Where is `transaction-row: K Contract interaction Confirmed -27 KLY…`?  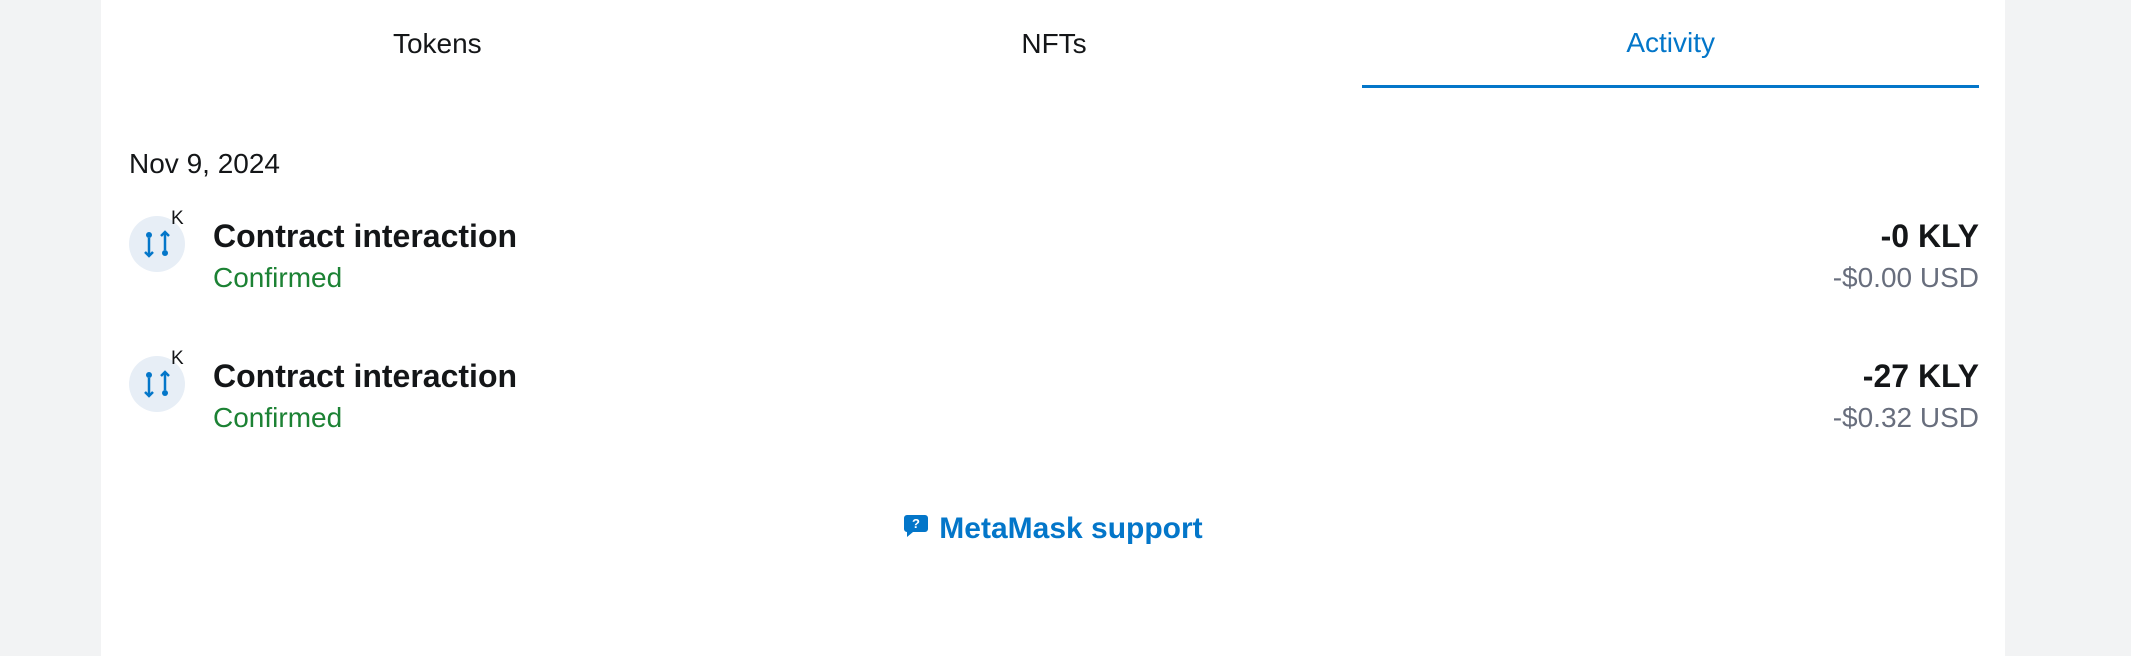
transaction-row: K Contract interaction Confirmed -27 KLY… is located at coordinates (1054, 402).